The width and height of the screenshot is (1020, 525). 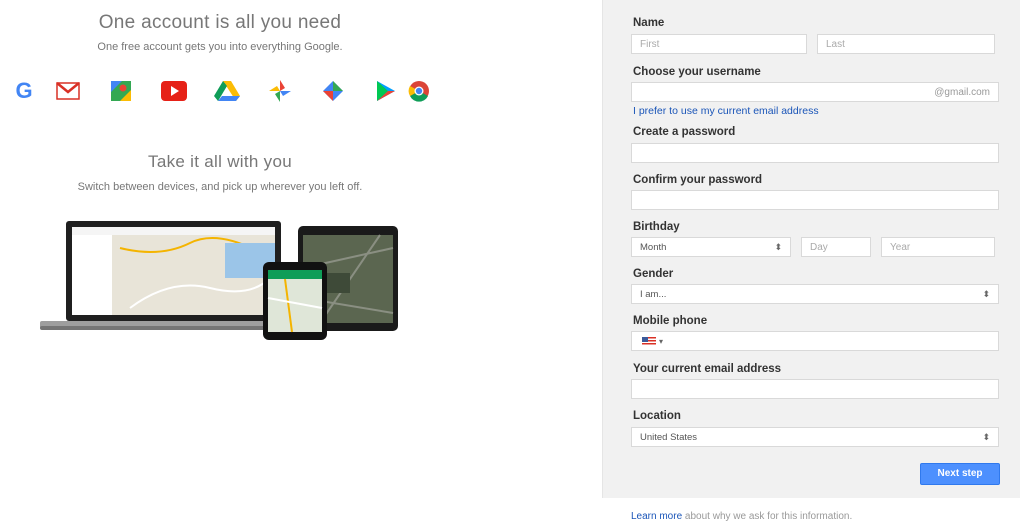 What do you see at coordinates (657, 416) in the screenshot?
I see `location-label: Location` at bounding box center [657, 416].